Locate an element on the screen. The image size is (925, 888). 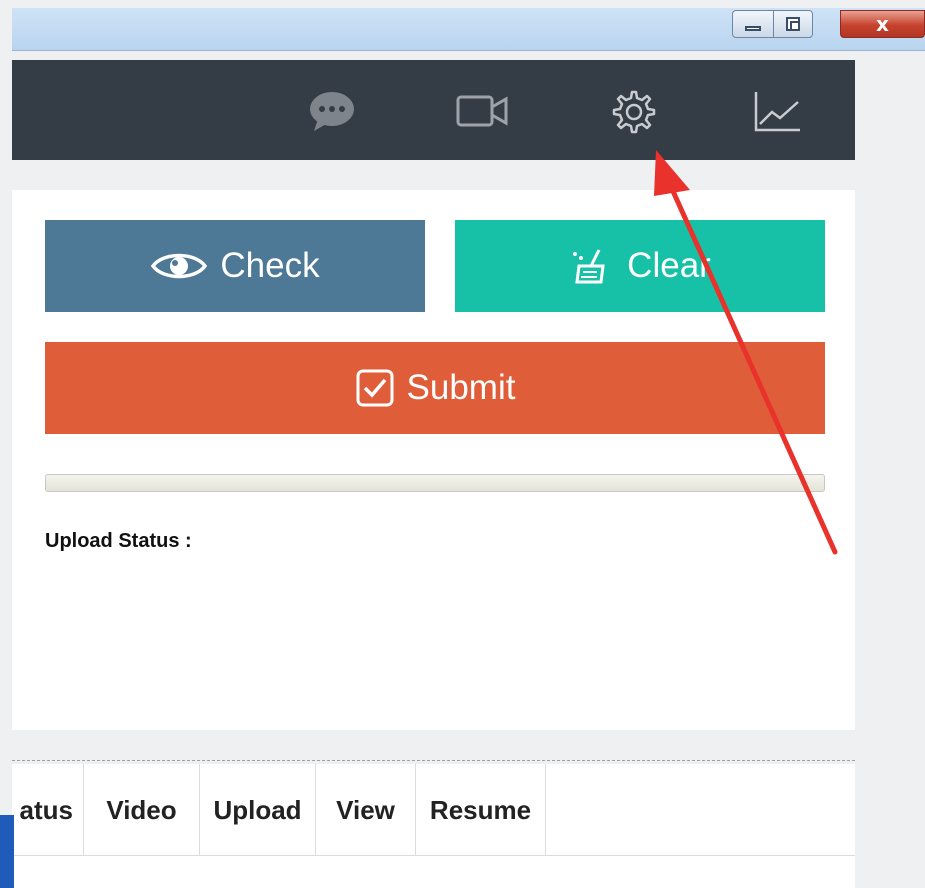
minimize-button is located at coordinates (753, 24).